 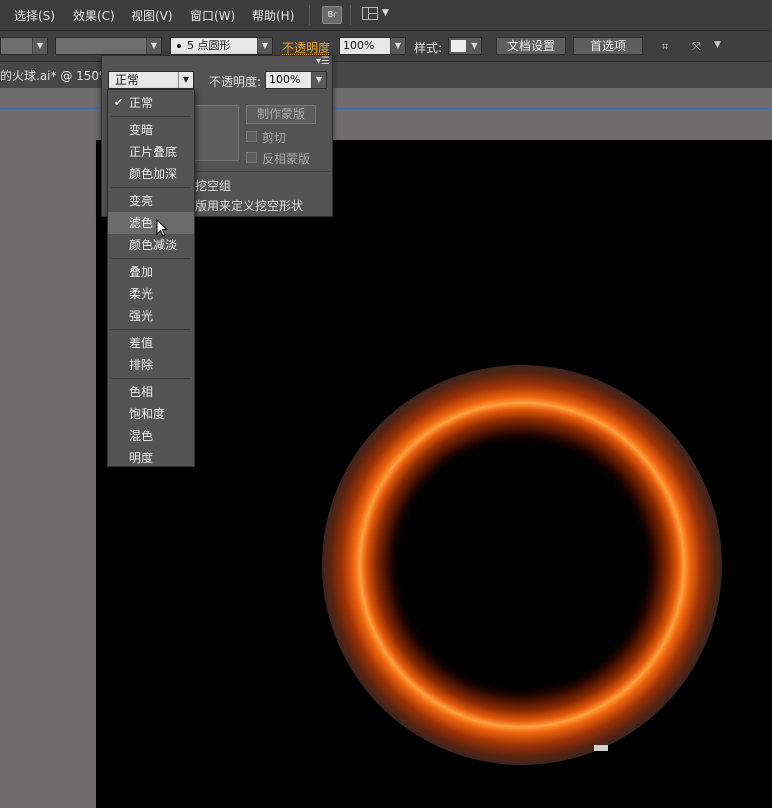 What do you see at coordinates (306, 47) in the screenshot?
I see `opacity-label: 不透明度` at bounding box center [306, 47].